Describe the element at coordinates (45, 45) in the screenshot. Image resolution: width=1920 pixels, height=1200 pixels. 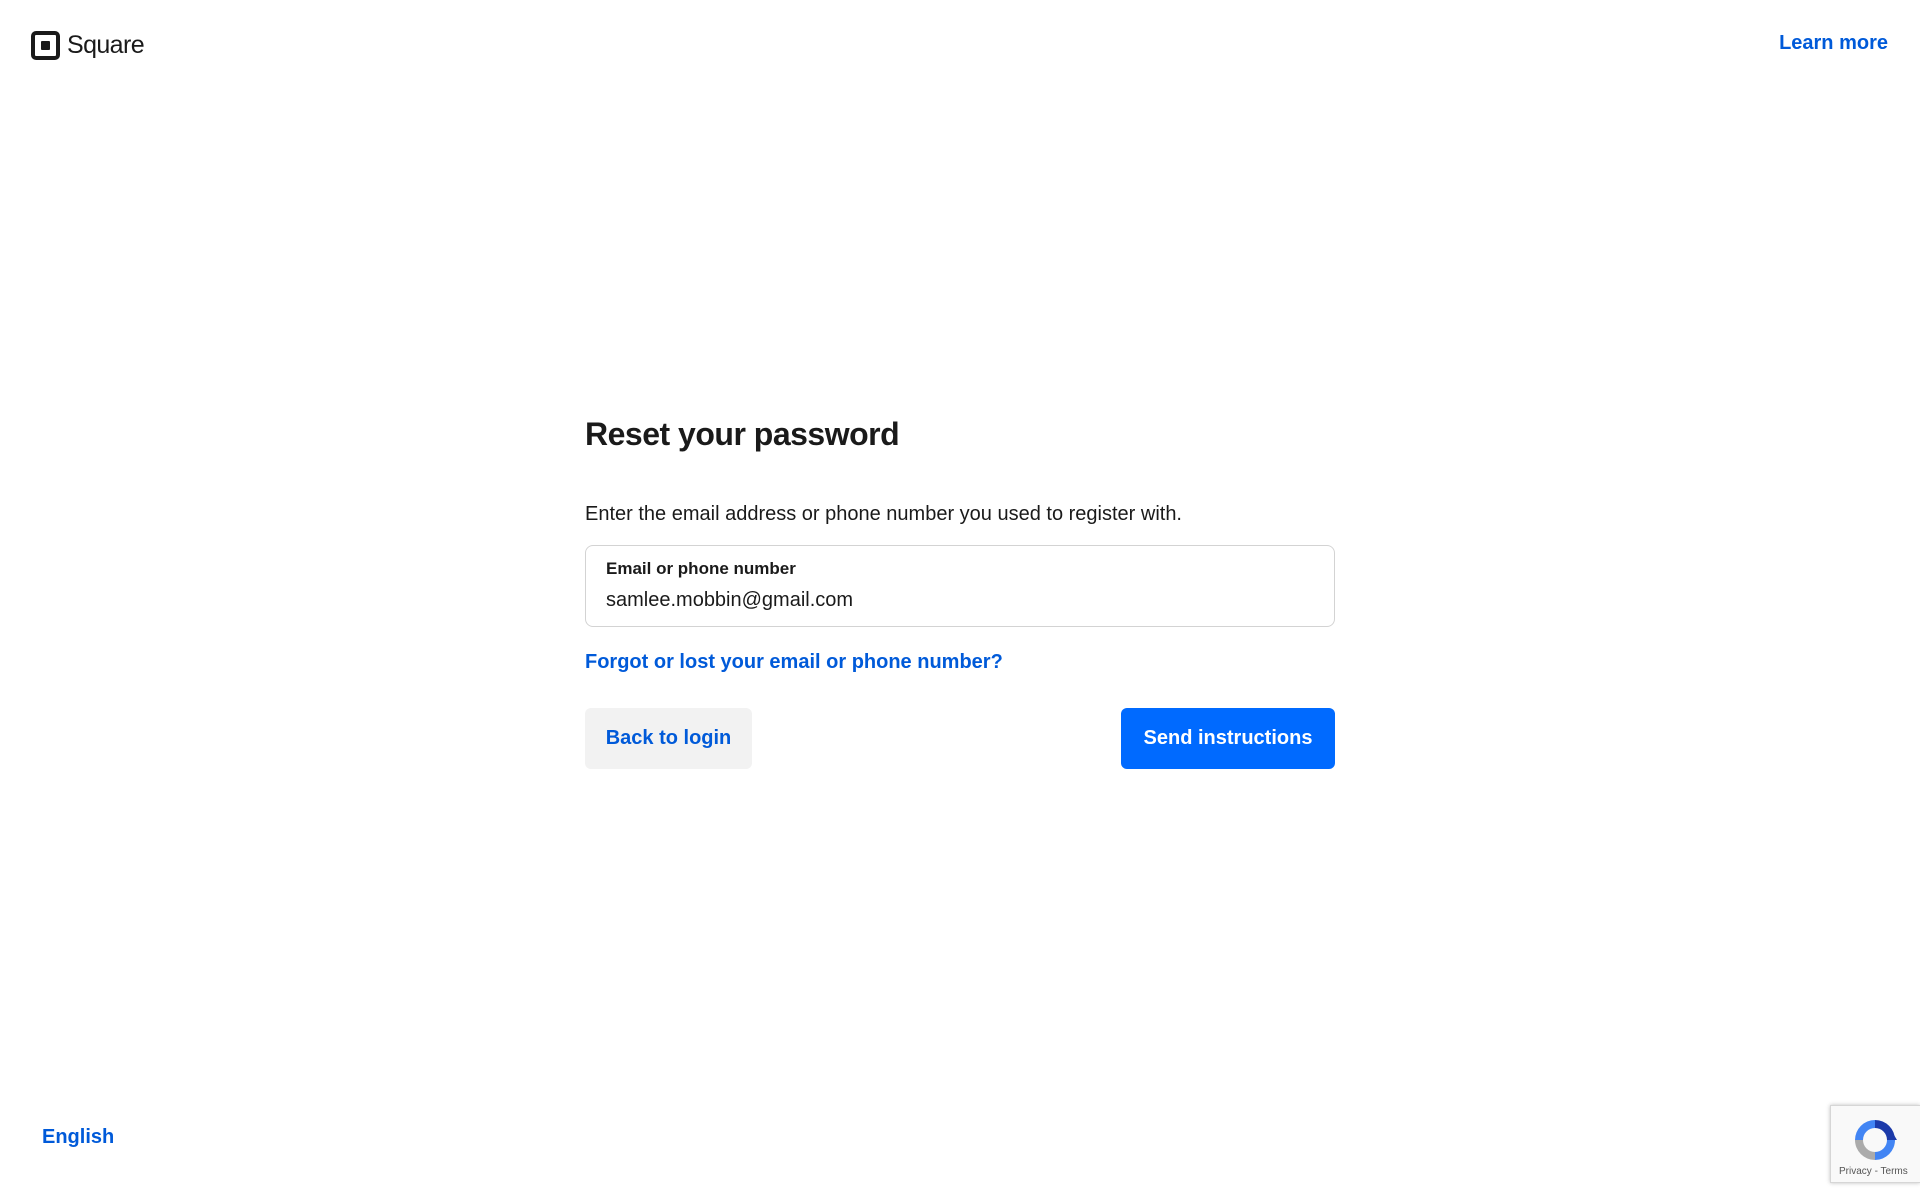
I see `square-logo-icon` at that location.